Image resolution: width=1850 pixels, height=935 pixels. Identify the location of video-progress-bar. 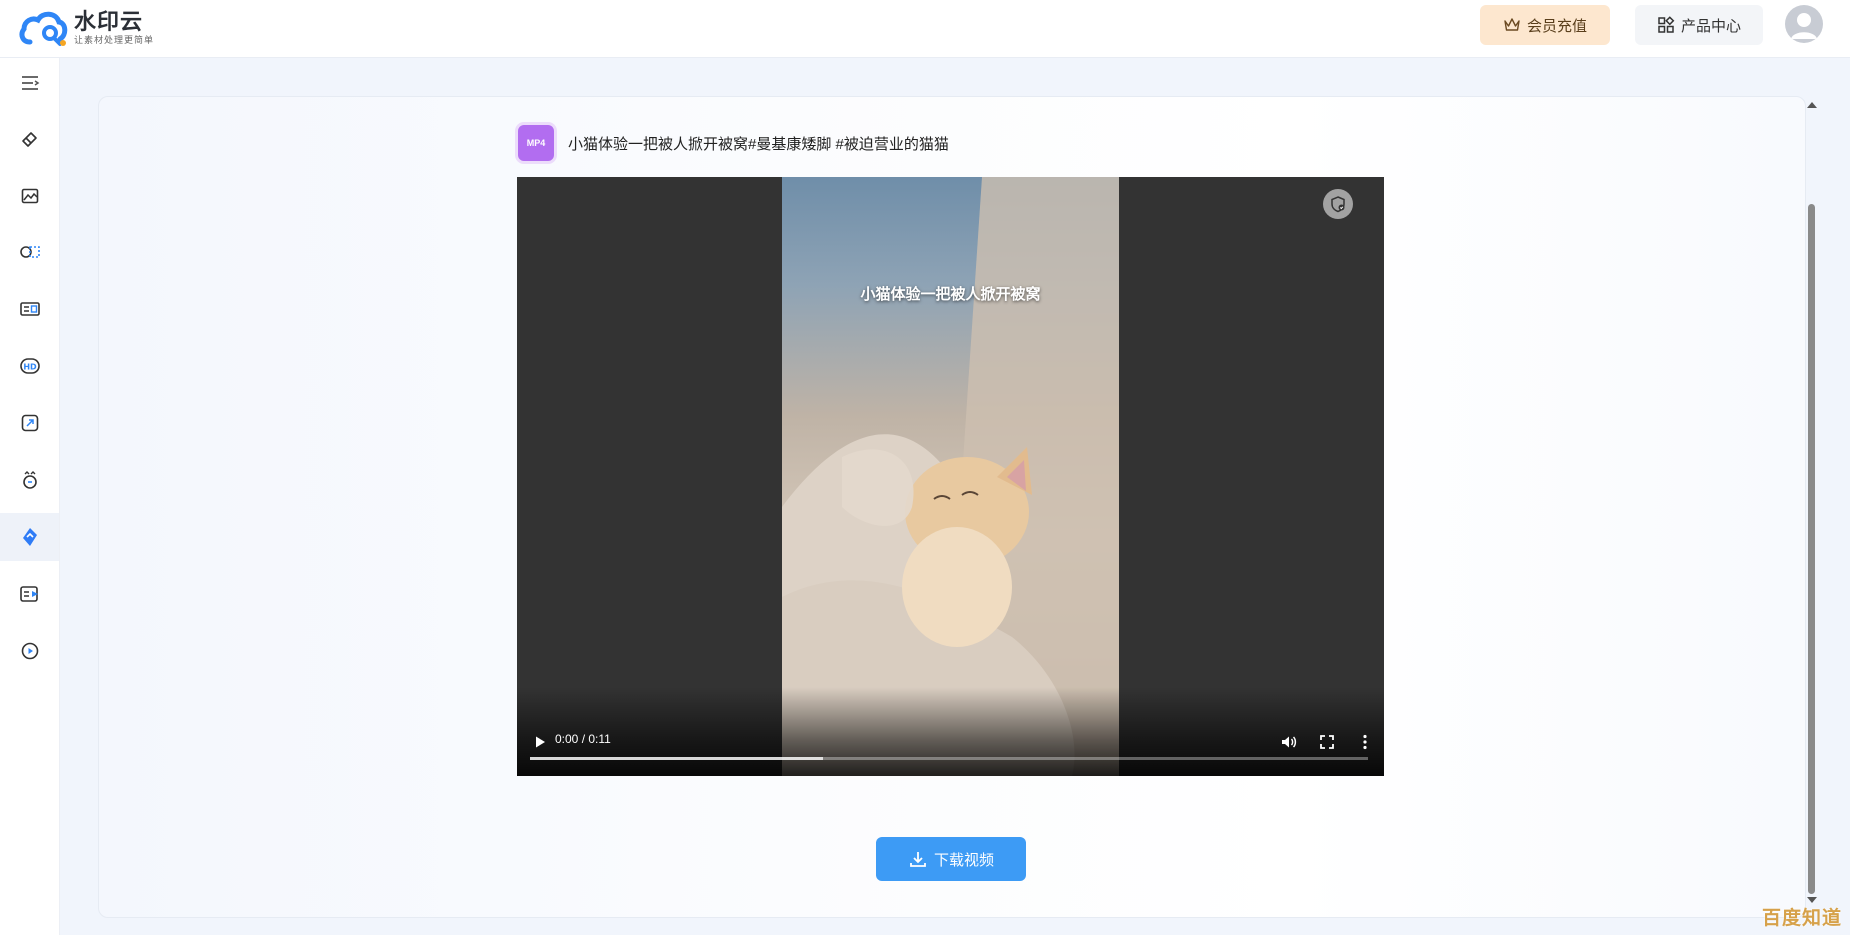
(949, 758).